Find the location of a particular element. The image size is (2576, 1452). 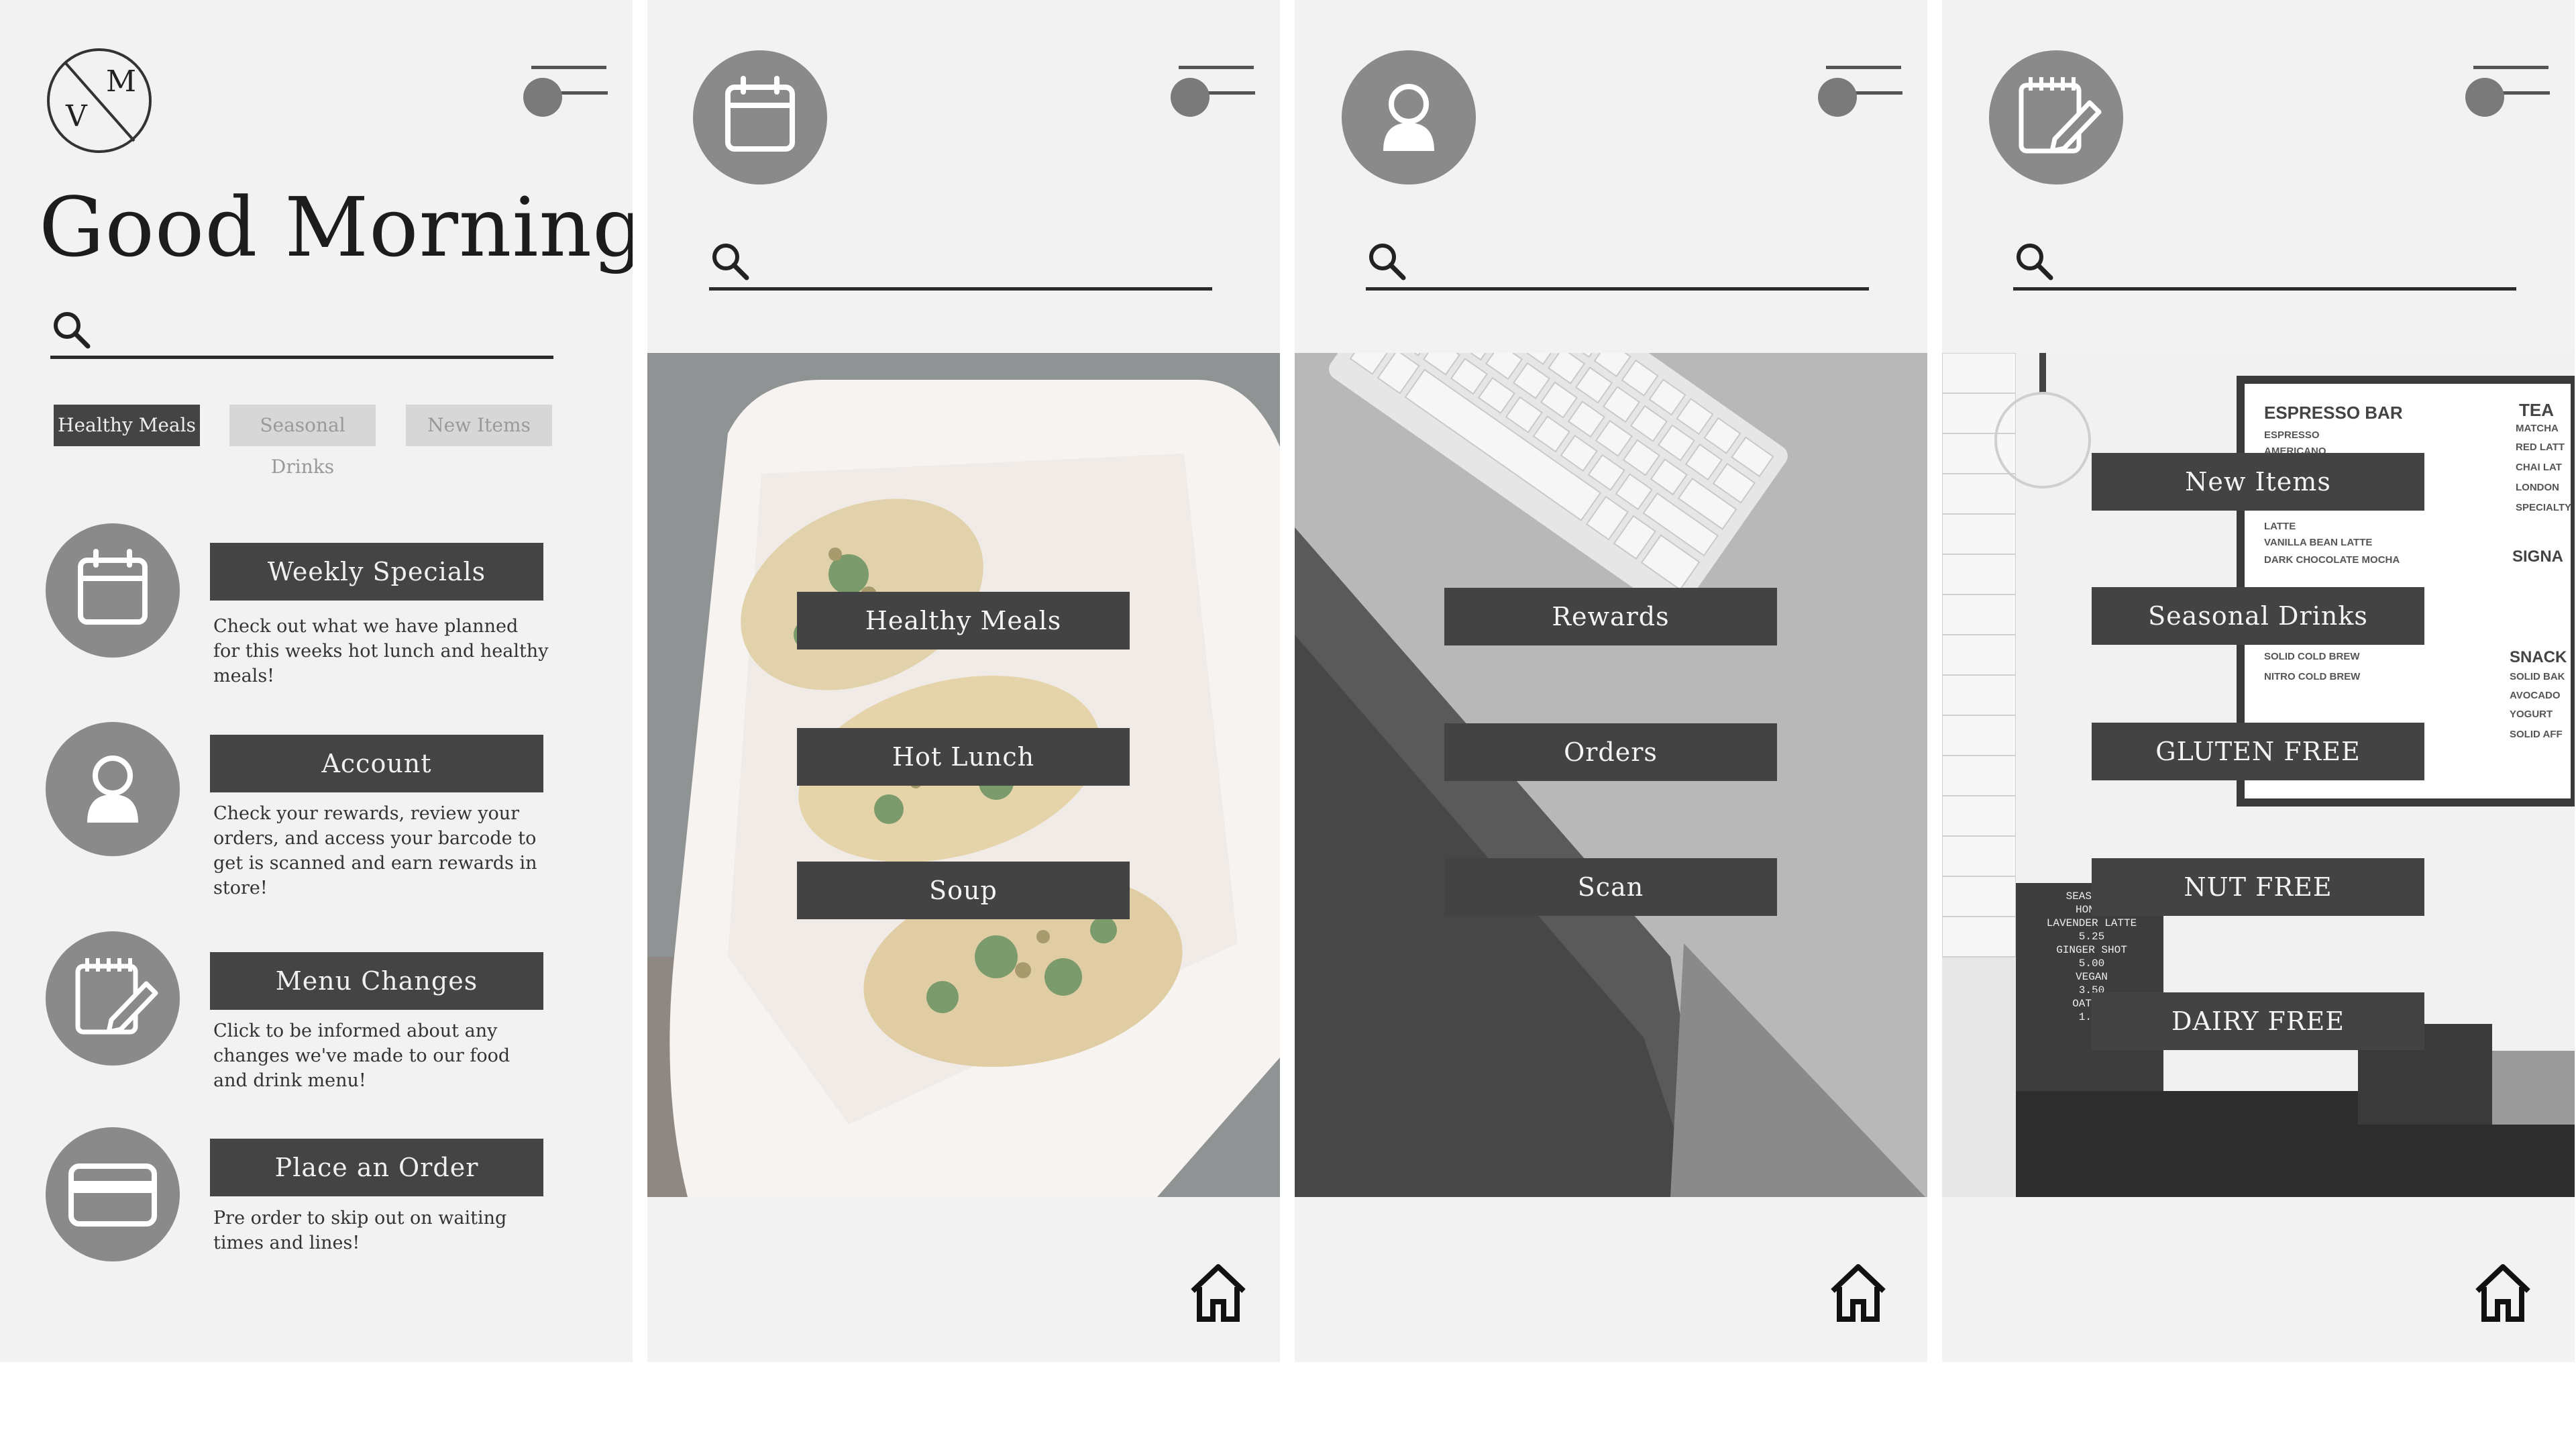

new-items-button: New Items is located at coordinates (2258, 482).